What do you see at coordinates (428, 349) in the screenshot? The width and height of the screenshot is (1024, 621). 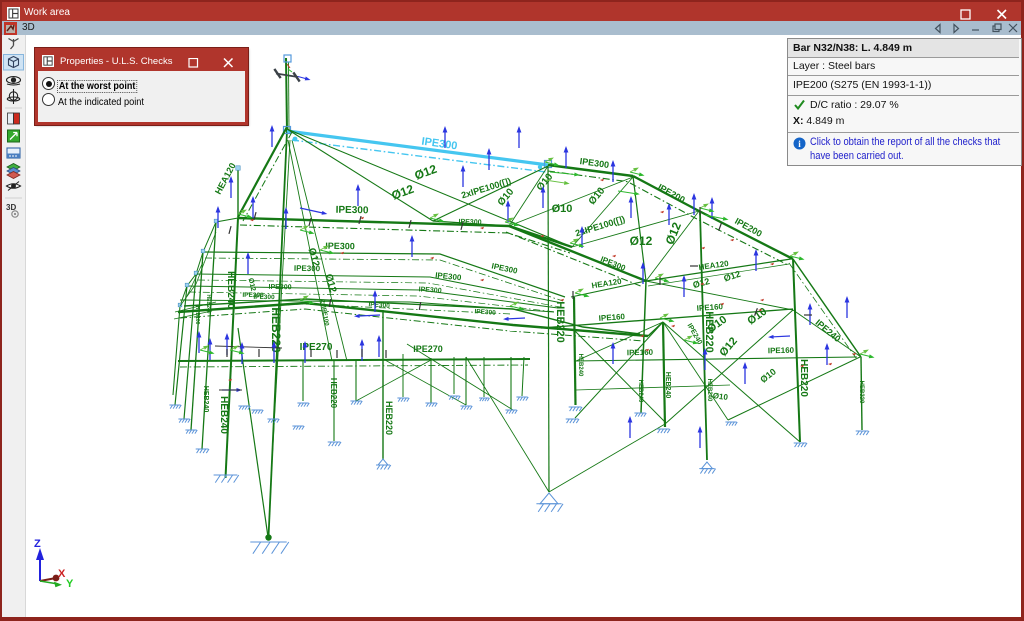 I see `svg-text: IPE270` at bounding box center [428, 349].